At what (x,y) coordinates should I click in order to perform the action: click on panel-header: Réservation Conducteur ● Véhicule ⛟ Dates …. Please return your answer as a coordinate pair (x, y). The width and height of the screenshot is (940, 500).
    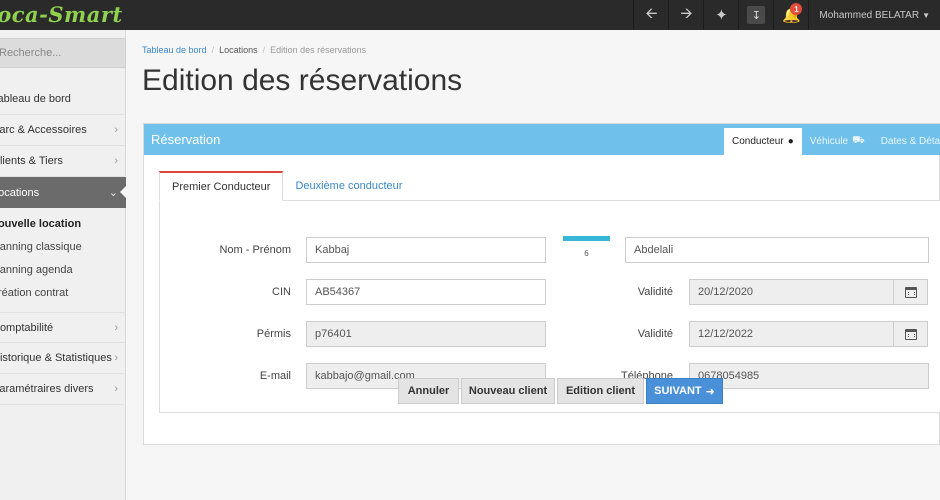
    Looking at the image, I should click on (542, 139).